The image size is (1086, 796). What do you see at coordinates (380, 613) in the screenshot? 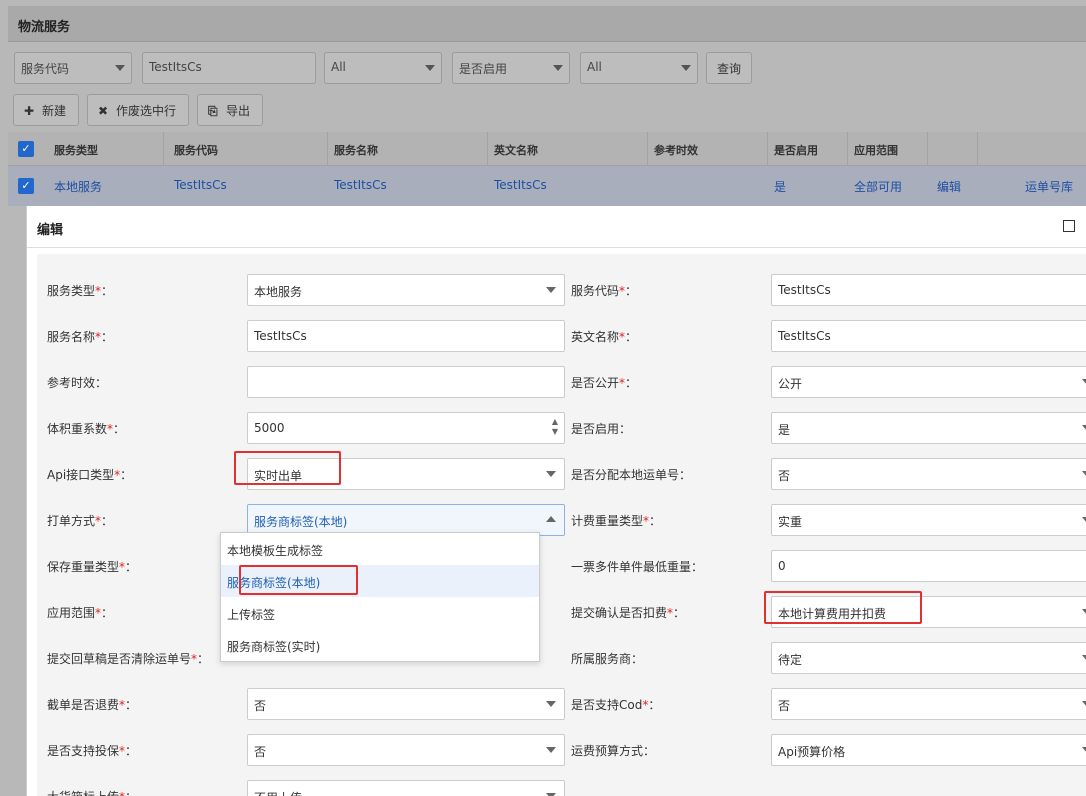
I see `dropdown-option-2: 上传标签` at bounding box center [380, 613].